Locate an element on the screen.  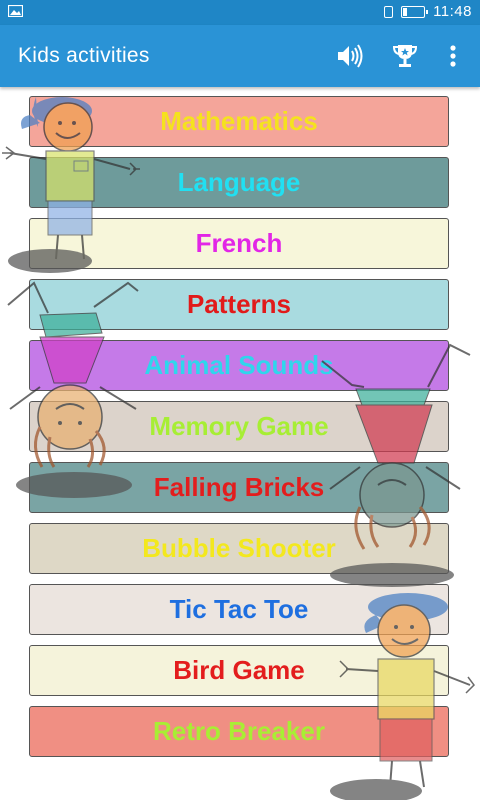
activity-falling-bricks: Falling Bricks is located at coordinates (239, 487).